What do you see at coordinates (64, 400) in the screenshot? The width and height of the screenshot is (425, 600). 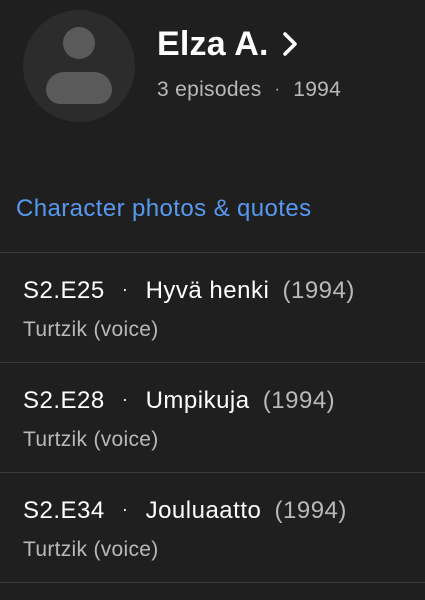 I see `episode-code: S2.E28` at bounding box center [64, 400].